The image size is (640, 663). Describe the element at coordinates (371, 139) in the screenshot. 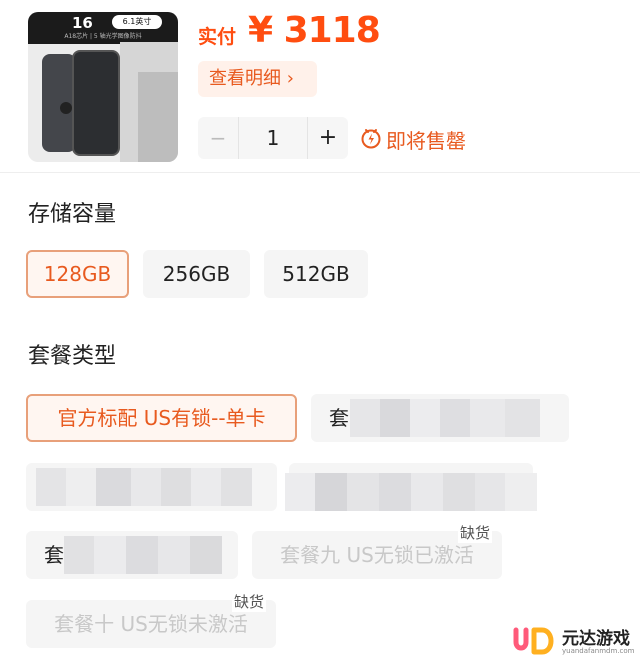

I see `lightning-clock-icon` at that location.